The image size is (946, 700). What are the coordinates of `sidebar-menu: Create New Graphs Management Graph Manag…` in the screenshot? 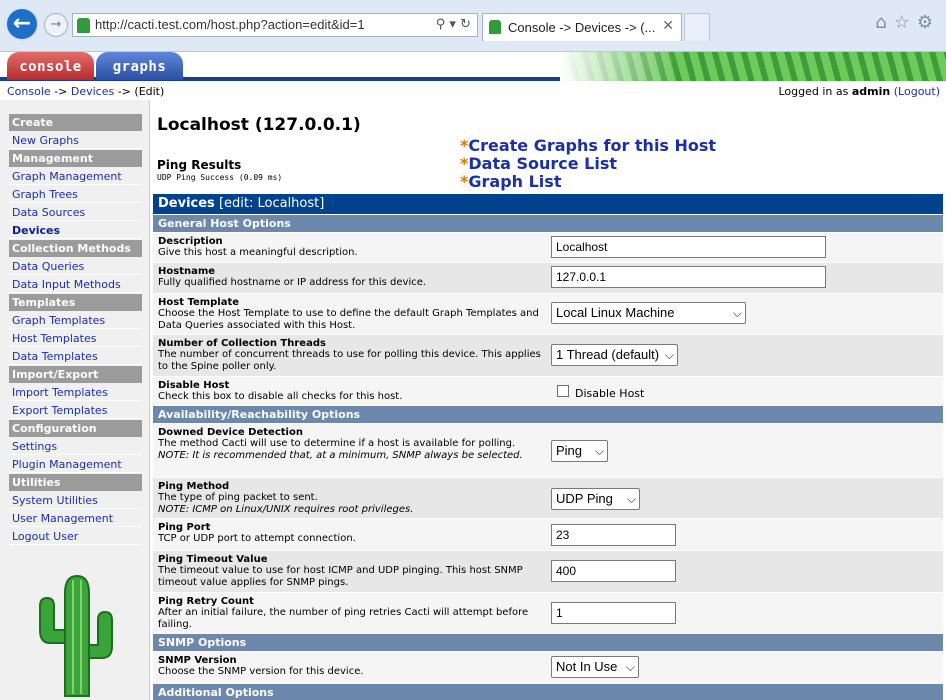 It's located at (75, 400).